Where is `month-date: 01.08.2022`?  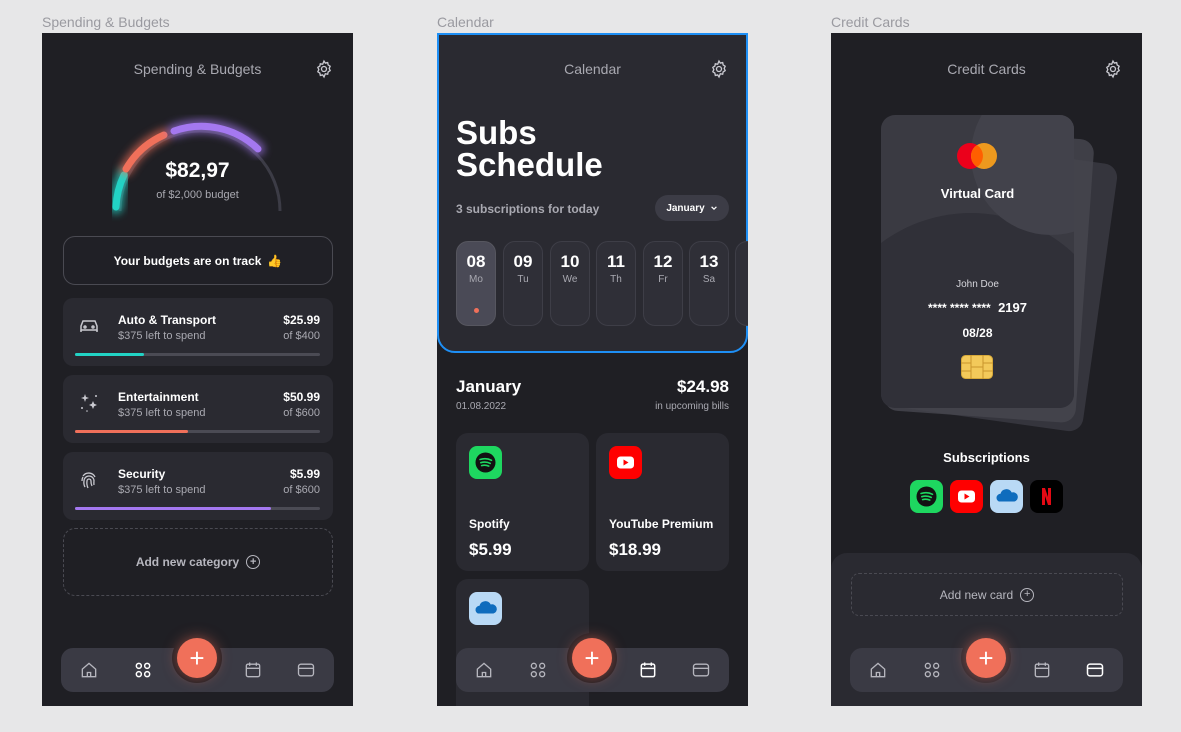 month-date: 01.08.2022 is located at coordinates (481, 406).